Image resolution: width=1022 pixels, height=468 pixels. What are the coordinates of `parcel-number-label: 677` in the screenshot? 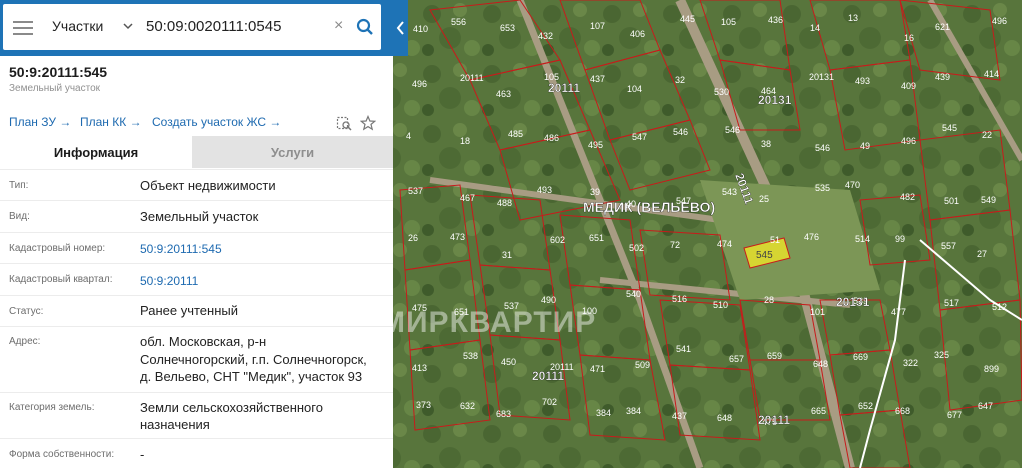 It's located at (954, 415).